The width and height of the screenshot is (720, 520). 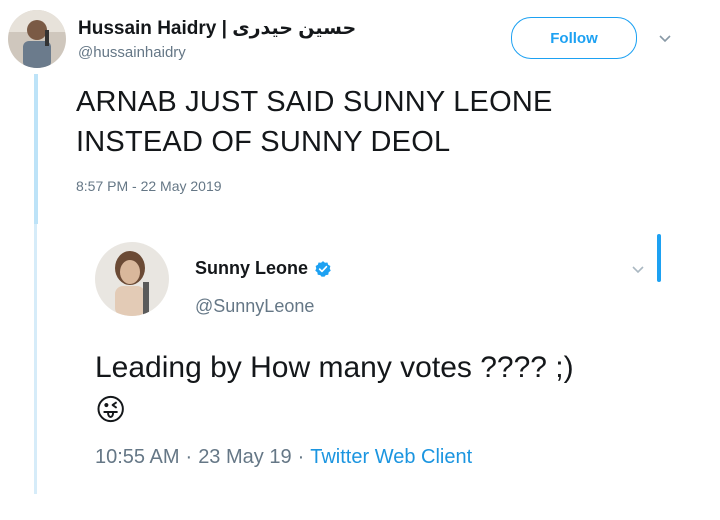 I want to click on quoted-left-border, so click(x=35, y=359).